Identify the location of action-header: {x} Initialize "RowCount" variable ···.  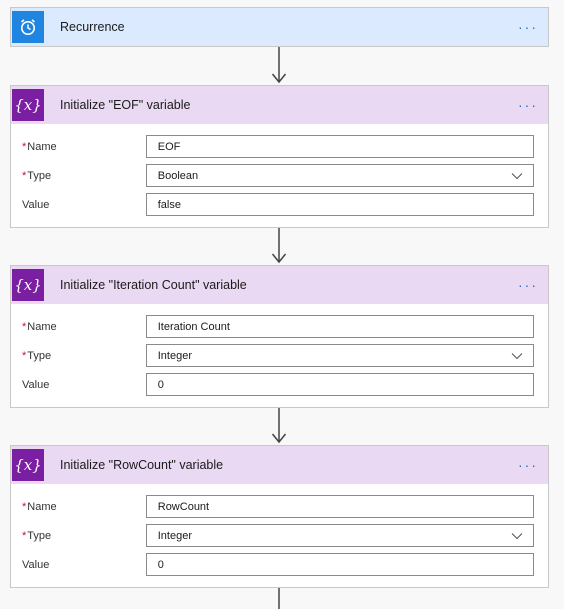
(279, 465).